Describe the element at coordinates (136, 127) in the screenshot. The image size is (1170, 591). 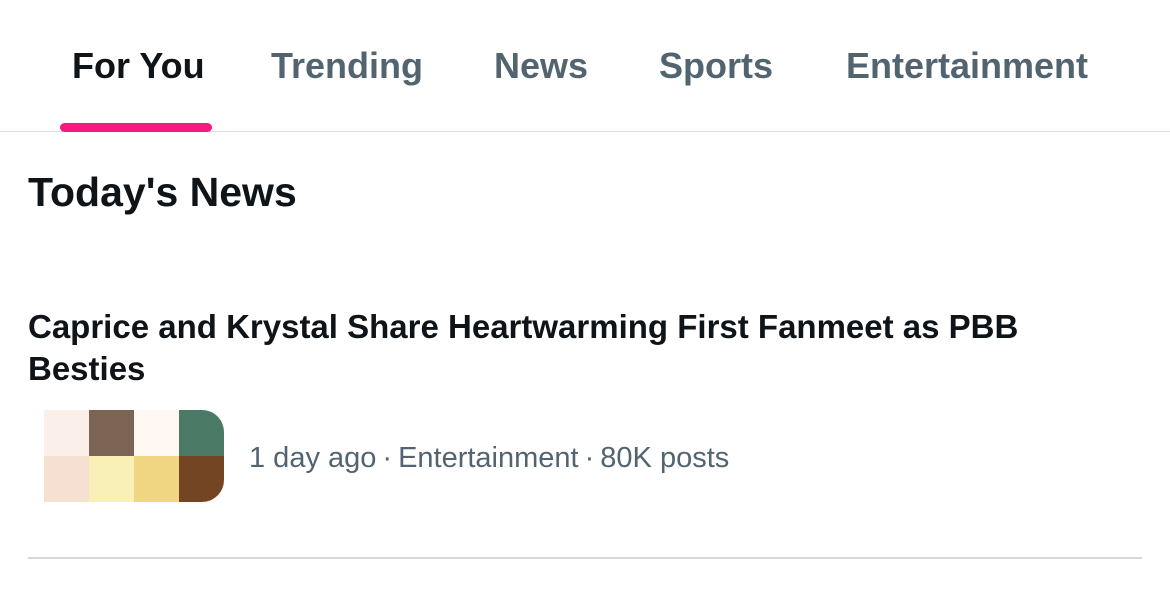
I see `active-tab-indicator` at that location.